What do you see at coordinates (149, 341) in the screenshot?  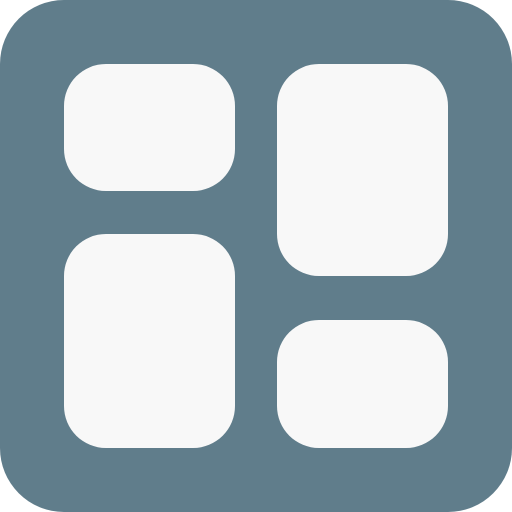 I see `tile-bottom-left` at bounding box center [149, 341].